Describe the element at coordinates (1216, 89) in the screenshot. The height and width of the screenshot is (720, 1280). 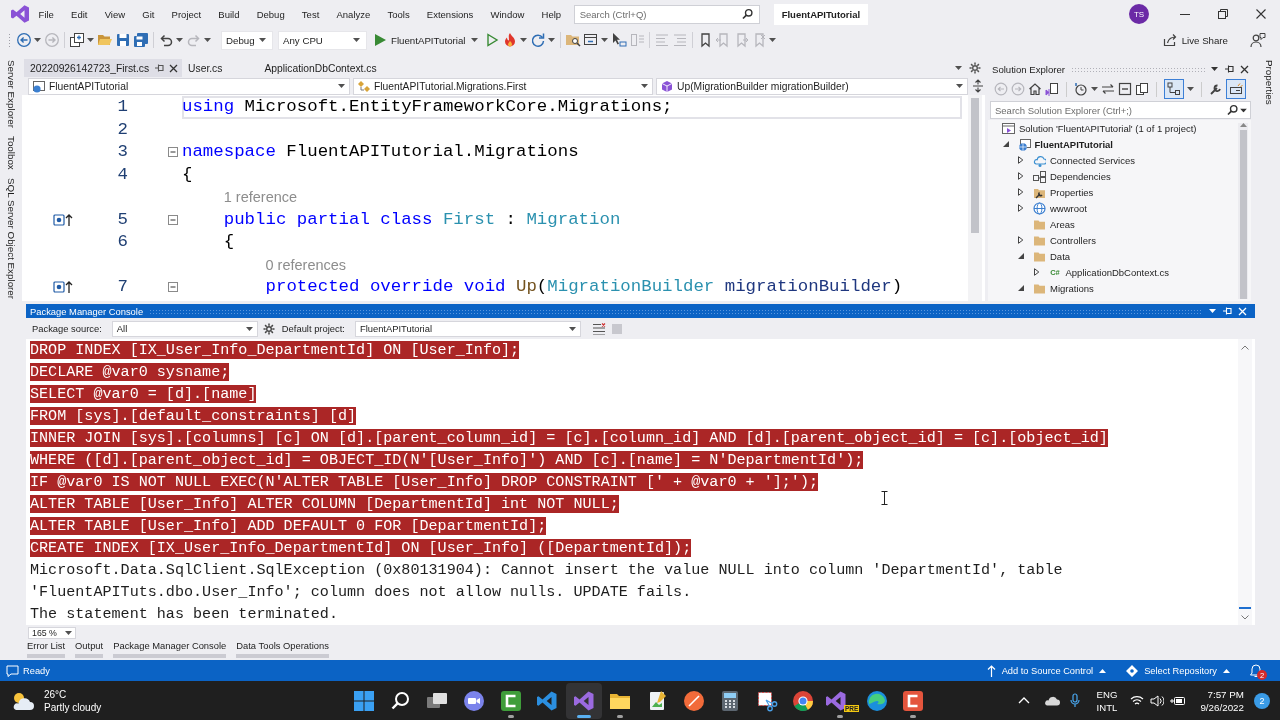
I see `wrench-icon` at that location.